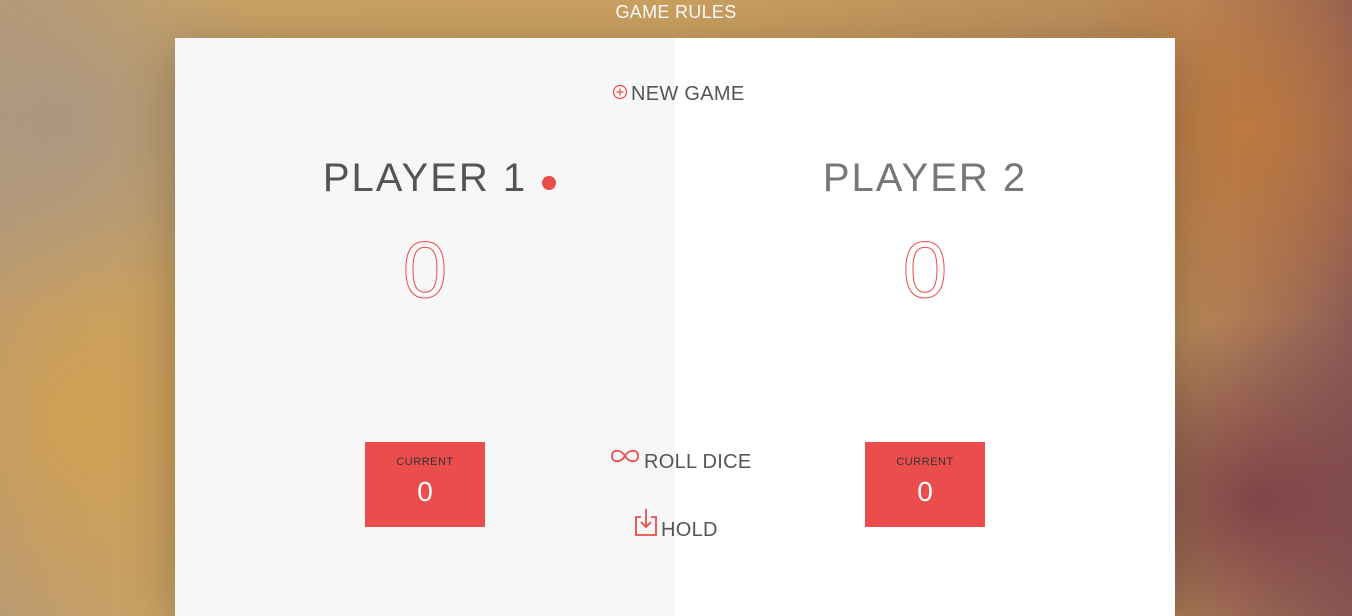  What do you see at coordinates (425, 178) in the screenshot?
I see `player-1-name: PLAYER 1` at bounding box center [425, 178].